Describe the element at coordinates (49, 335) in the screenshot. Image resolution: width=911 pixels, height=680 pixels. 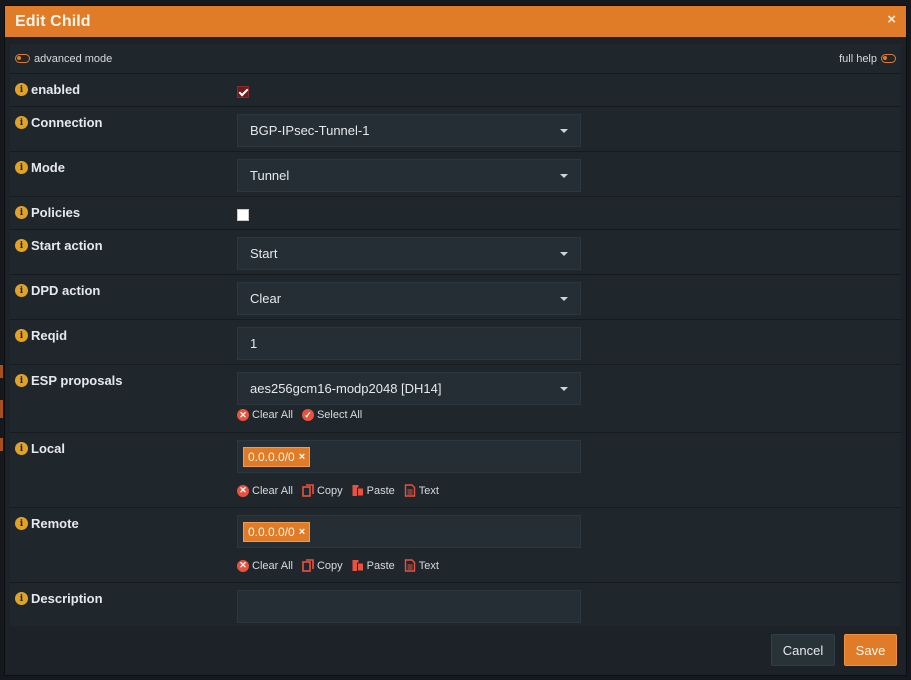
I see `reqid-label: Reqid` at that location.